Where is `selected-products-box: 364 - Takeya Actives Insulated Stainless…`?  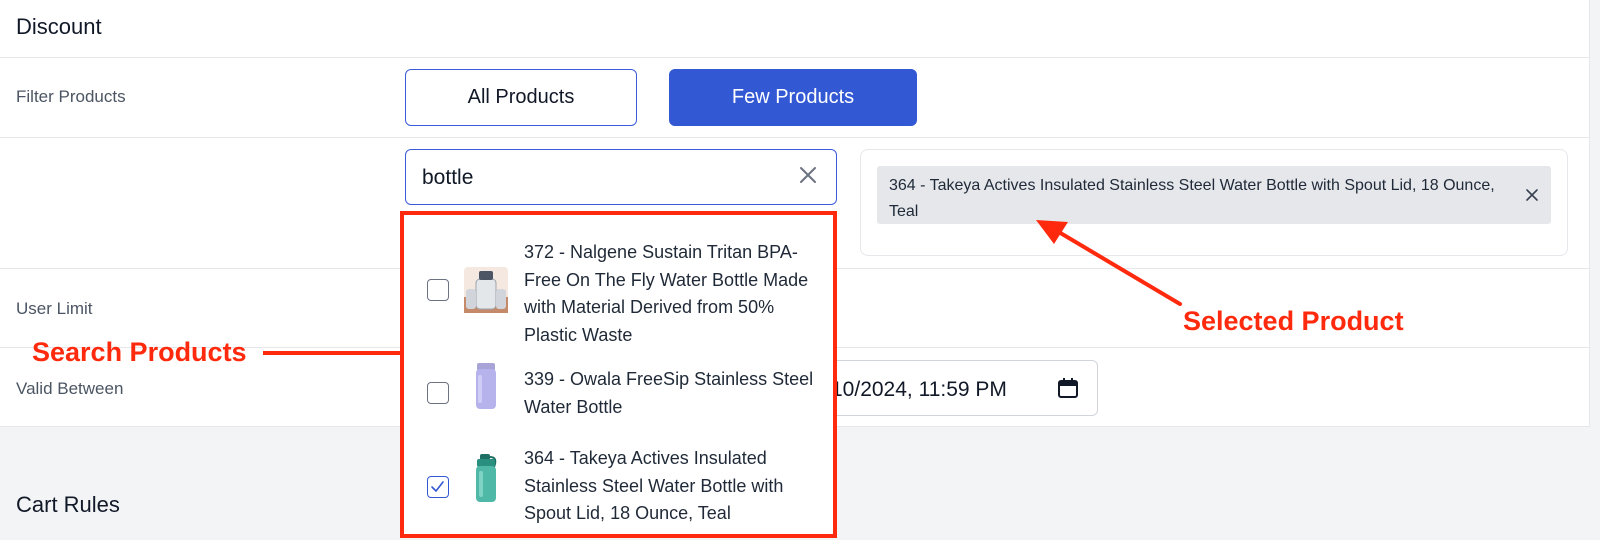
selected-products-box: 364 - Takeya Actives Insulated Stainless… is located at coordinates (1214, 202).